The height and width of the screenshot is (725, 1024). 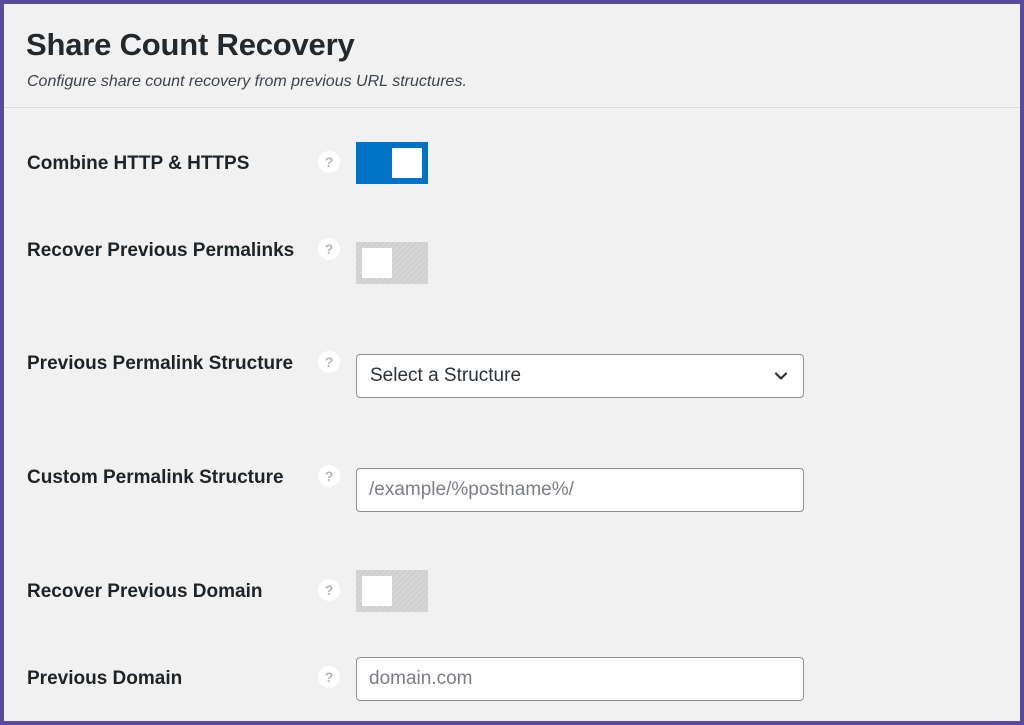 What do you see at coordinates (329, 476) in the screenshot?
I see `custom-permalink-structure-help-icon: ?` at bounding box center [329, 476].